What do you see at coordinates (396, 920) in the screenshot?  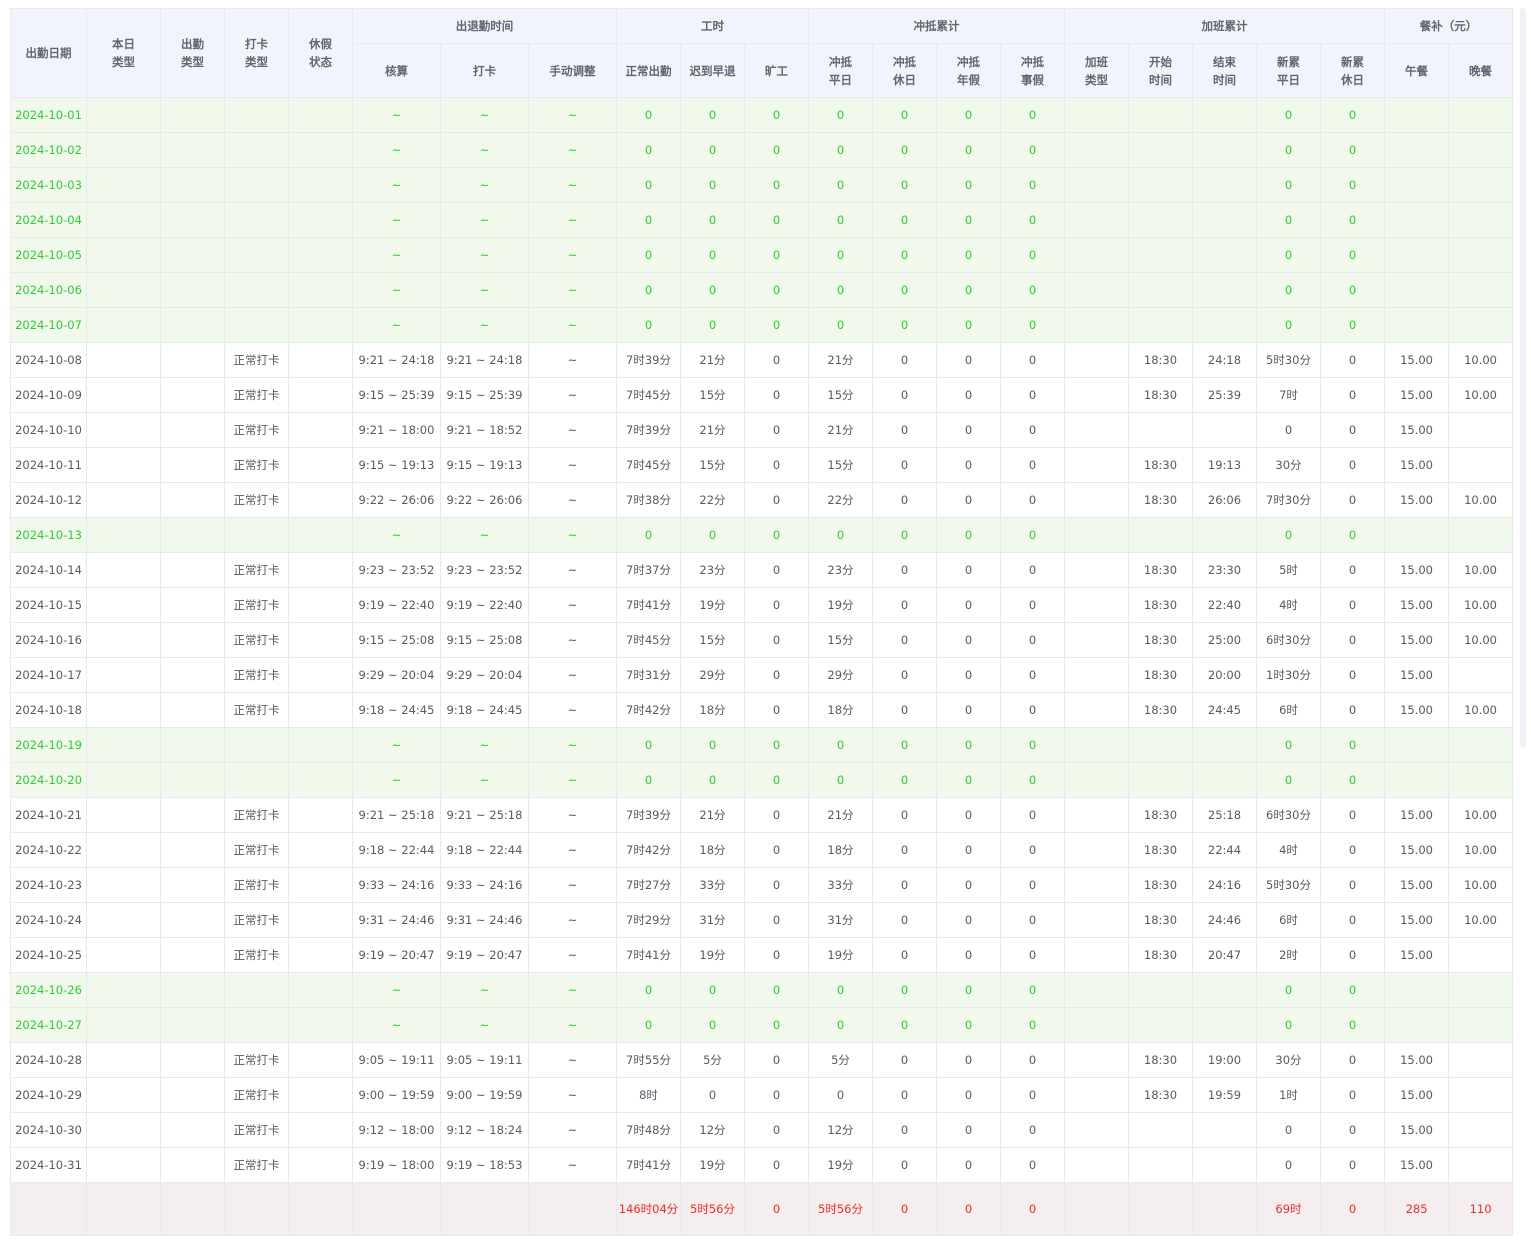 I see `table-cell: 9:31 ~ 24:46` at bounding box center [396, 920].